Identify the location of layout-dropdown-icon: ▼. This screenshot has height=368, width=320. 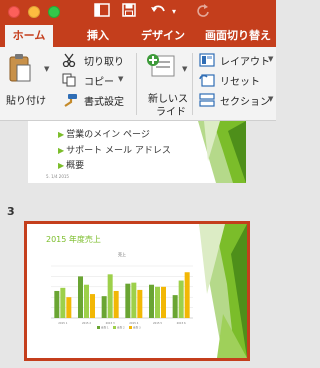
(270, 59).